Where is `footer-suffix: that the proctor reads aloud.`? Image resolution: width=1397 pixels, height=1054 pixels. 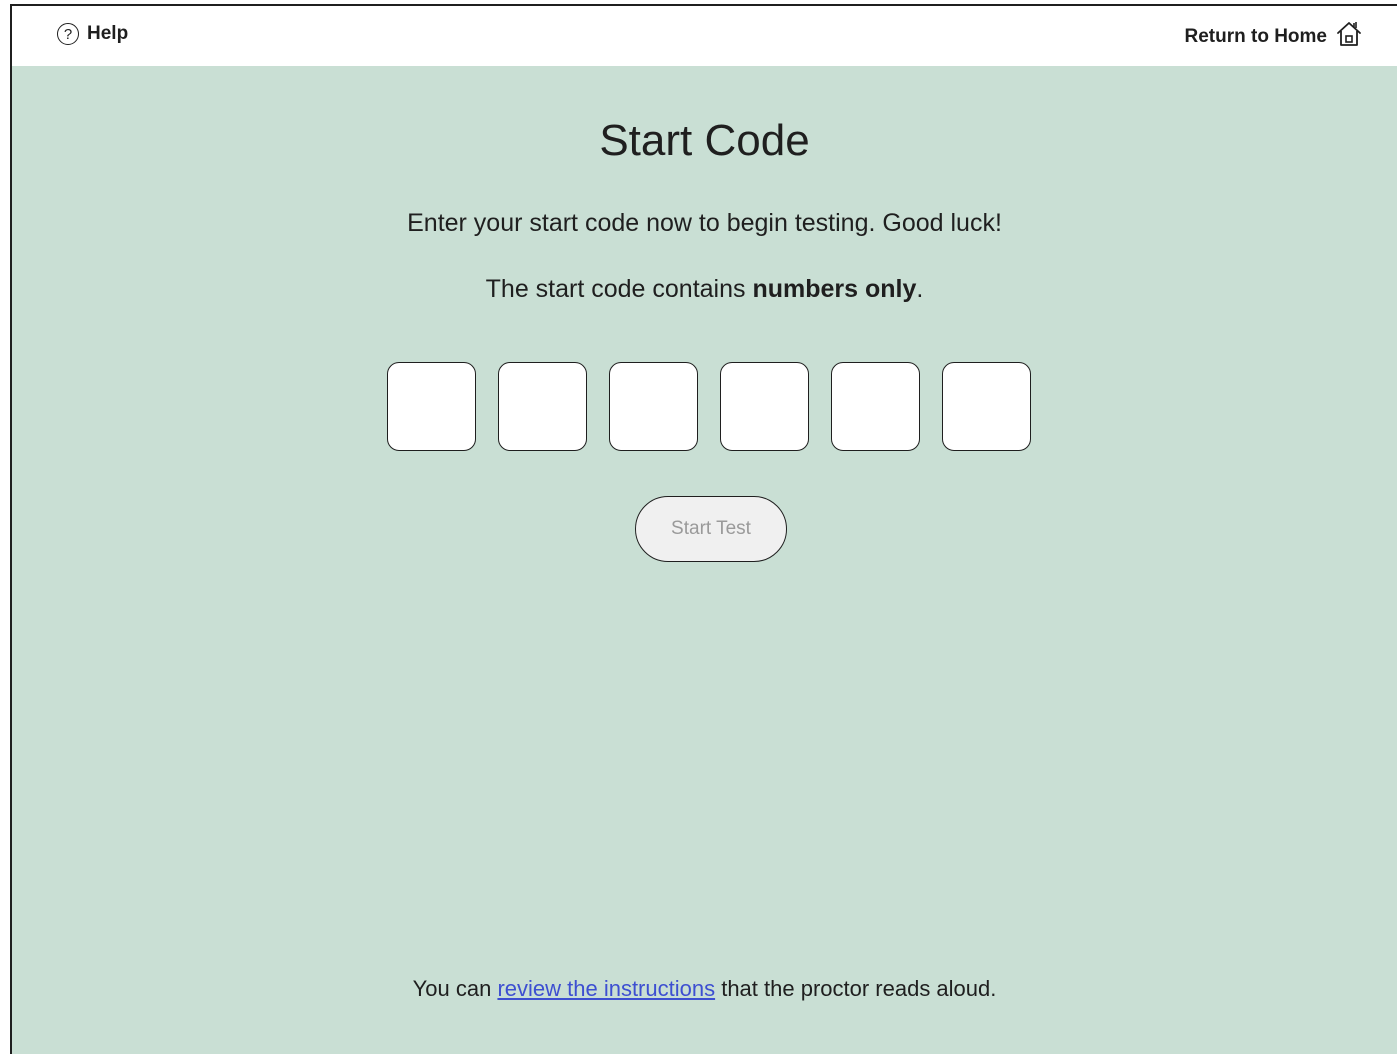
footer-suffix: that the proctor reads aloud. is located at coordinates (856, 988).